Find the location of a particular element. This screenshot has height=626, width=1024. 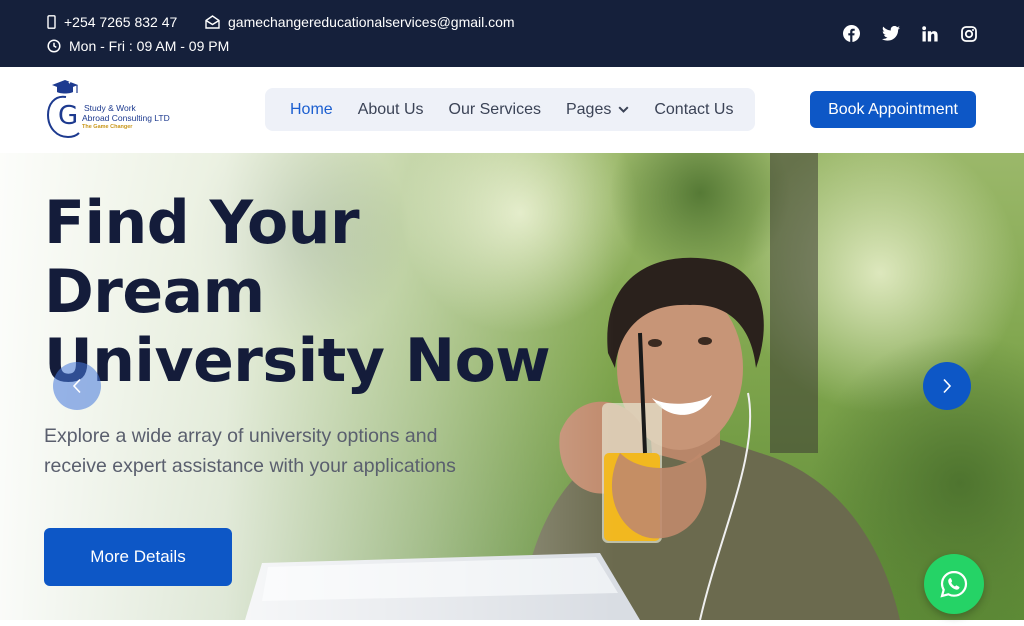

instagram-icon is located at coordinates (968, 33).